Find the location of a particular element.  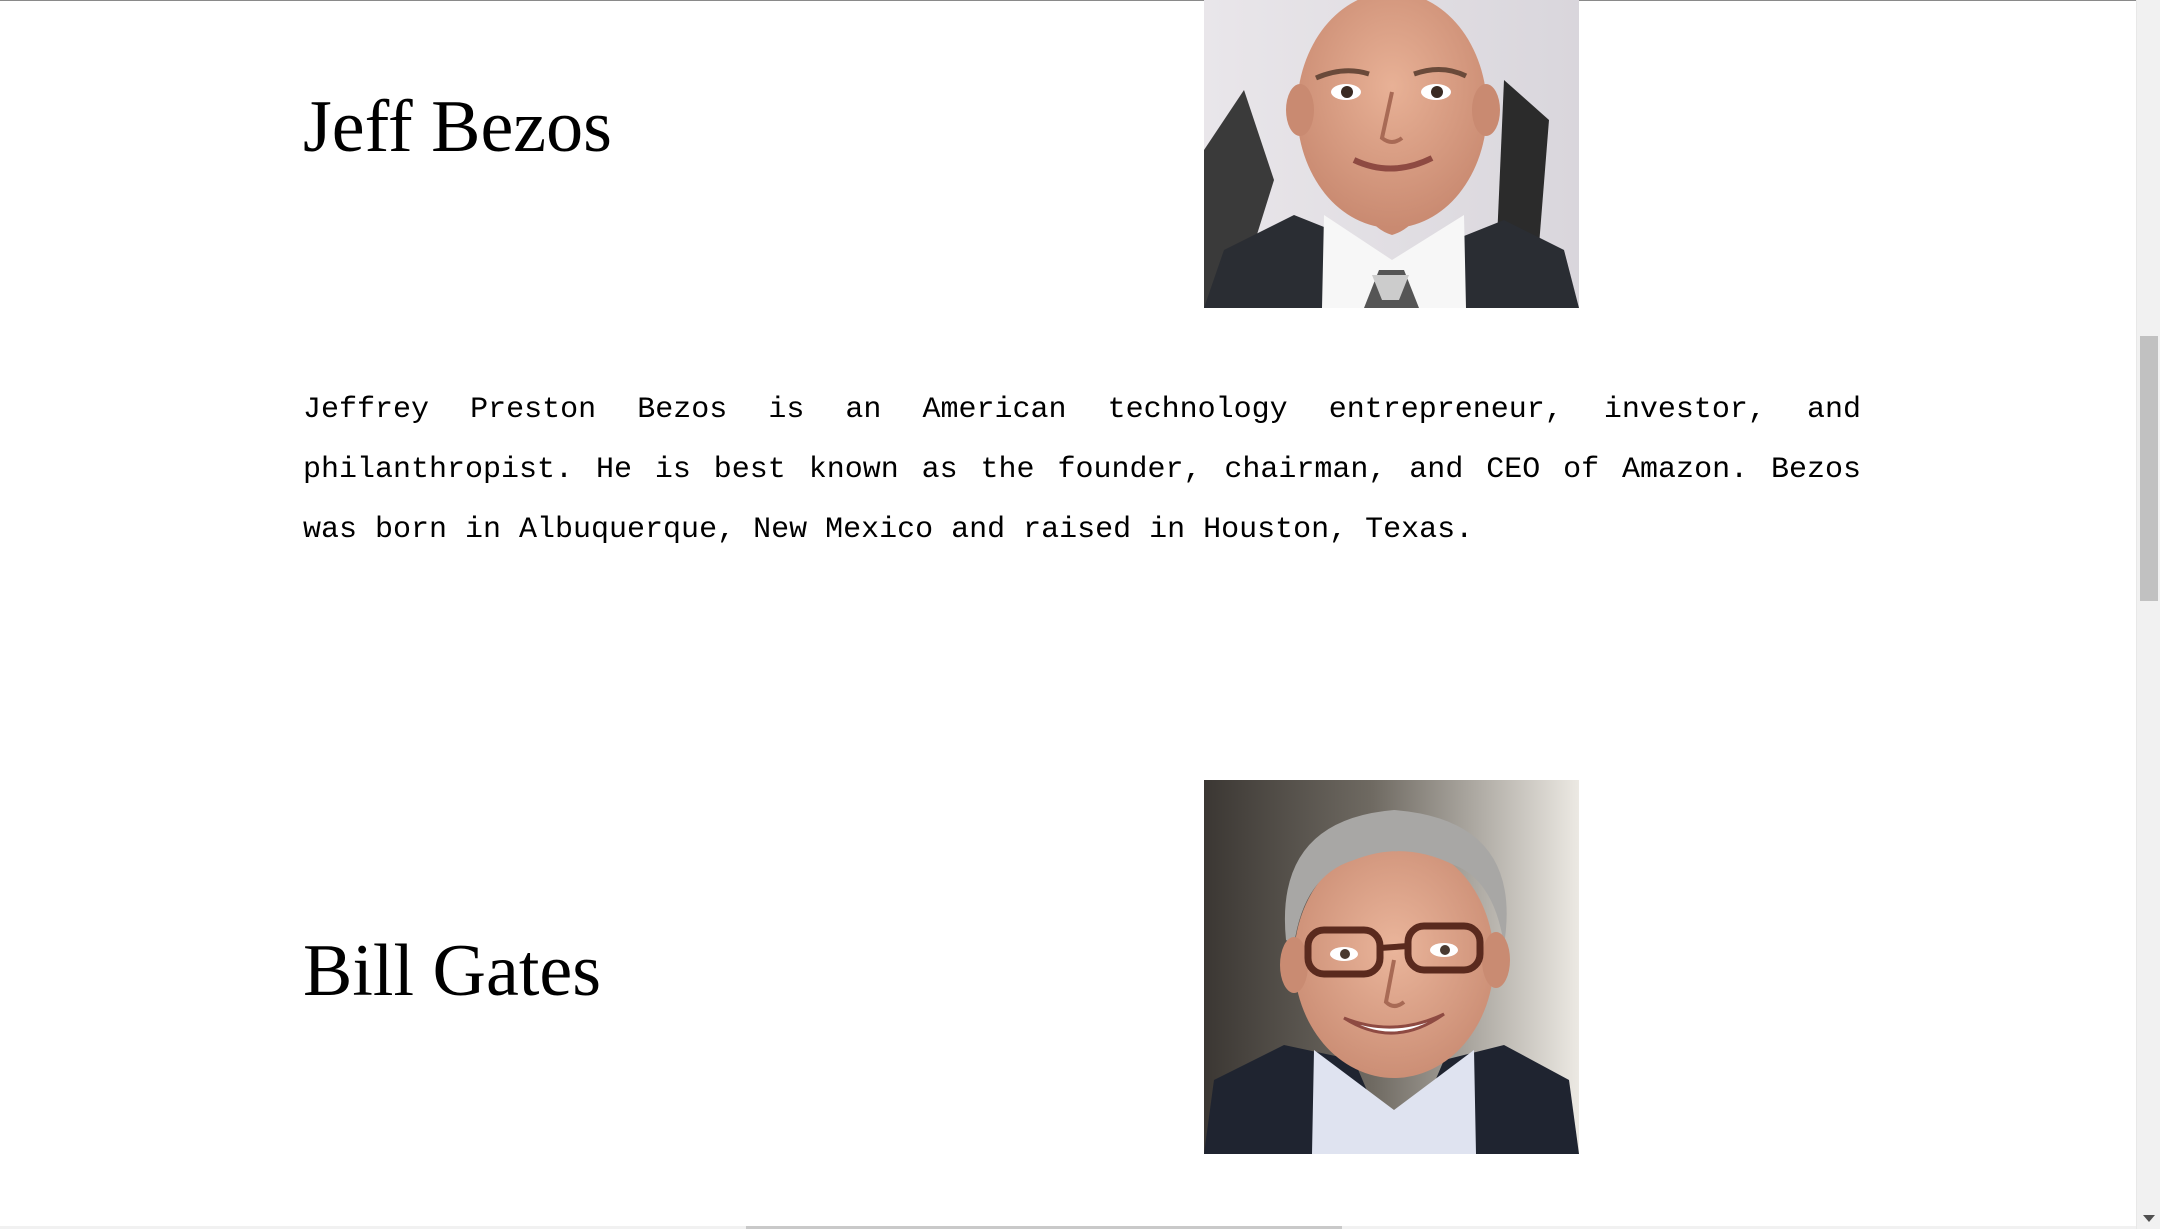

gates-portrait-image is located at coordinates (1391, 967).